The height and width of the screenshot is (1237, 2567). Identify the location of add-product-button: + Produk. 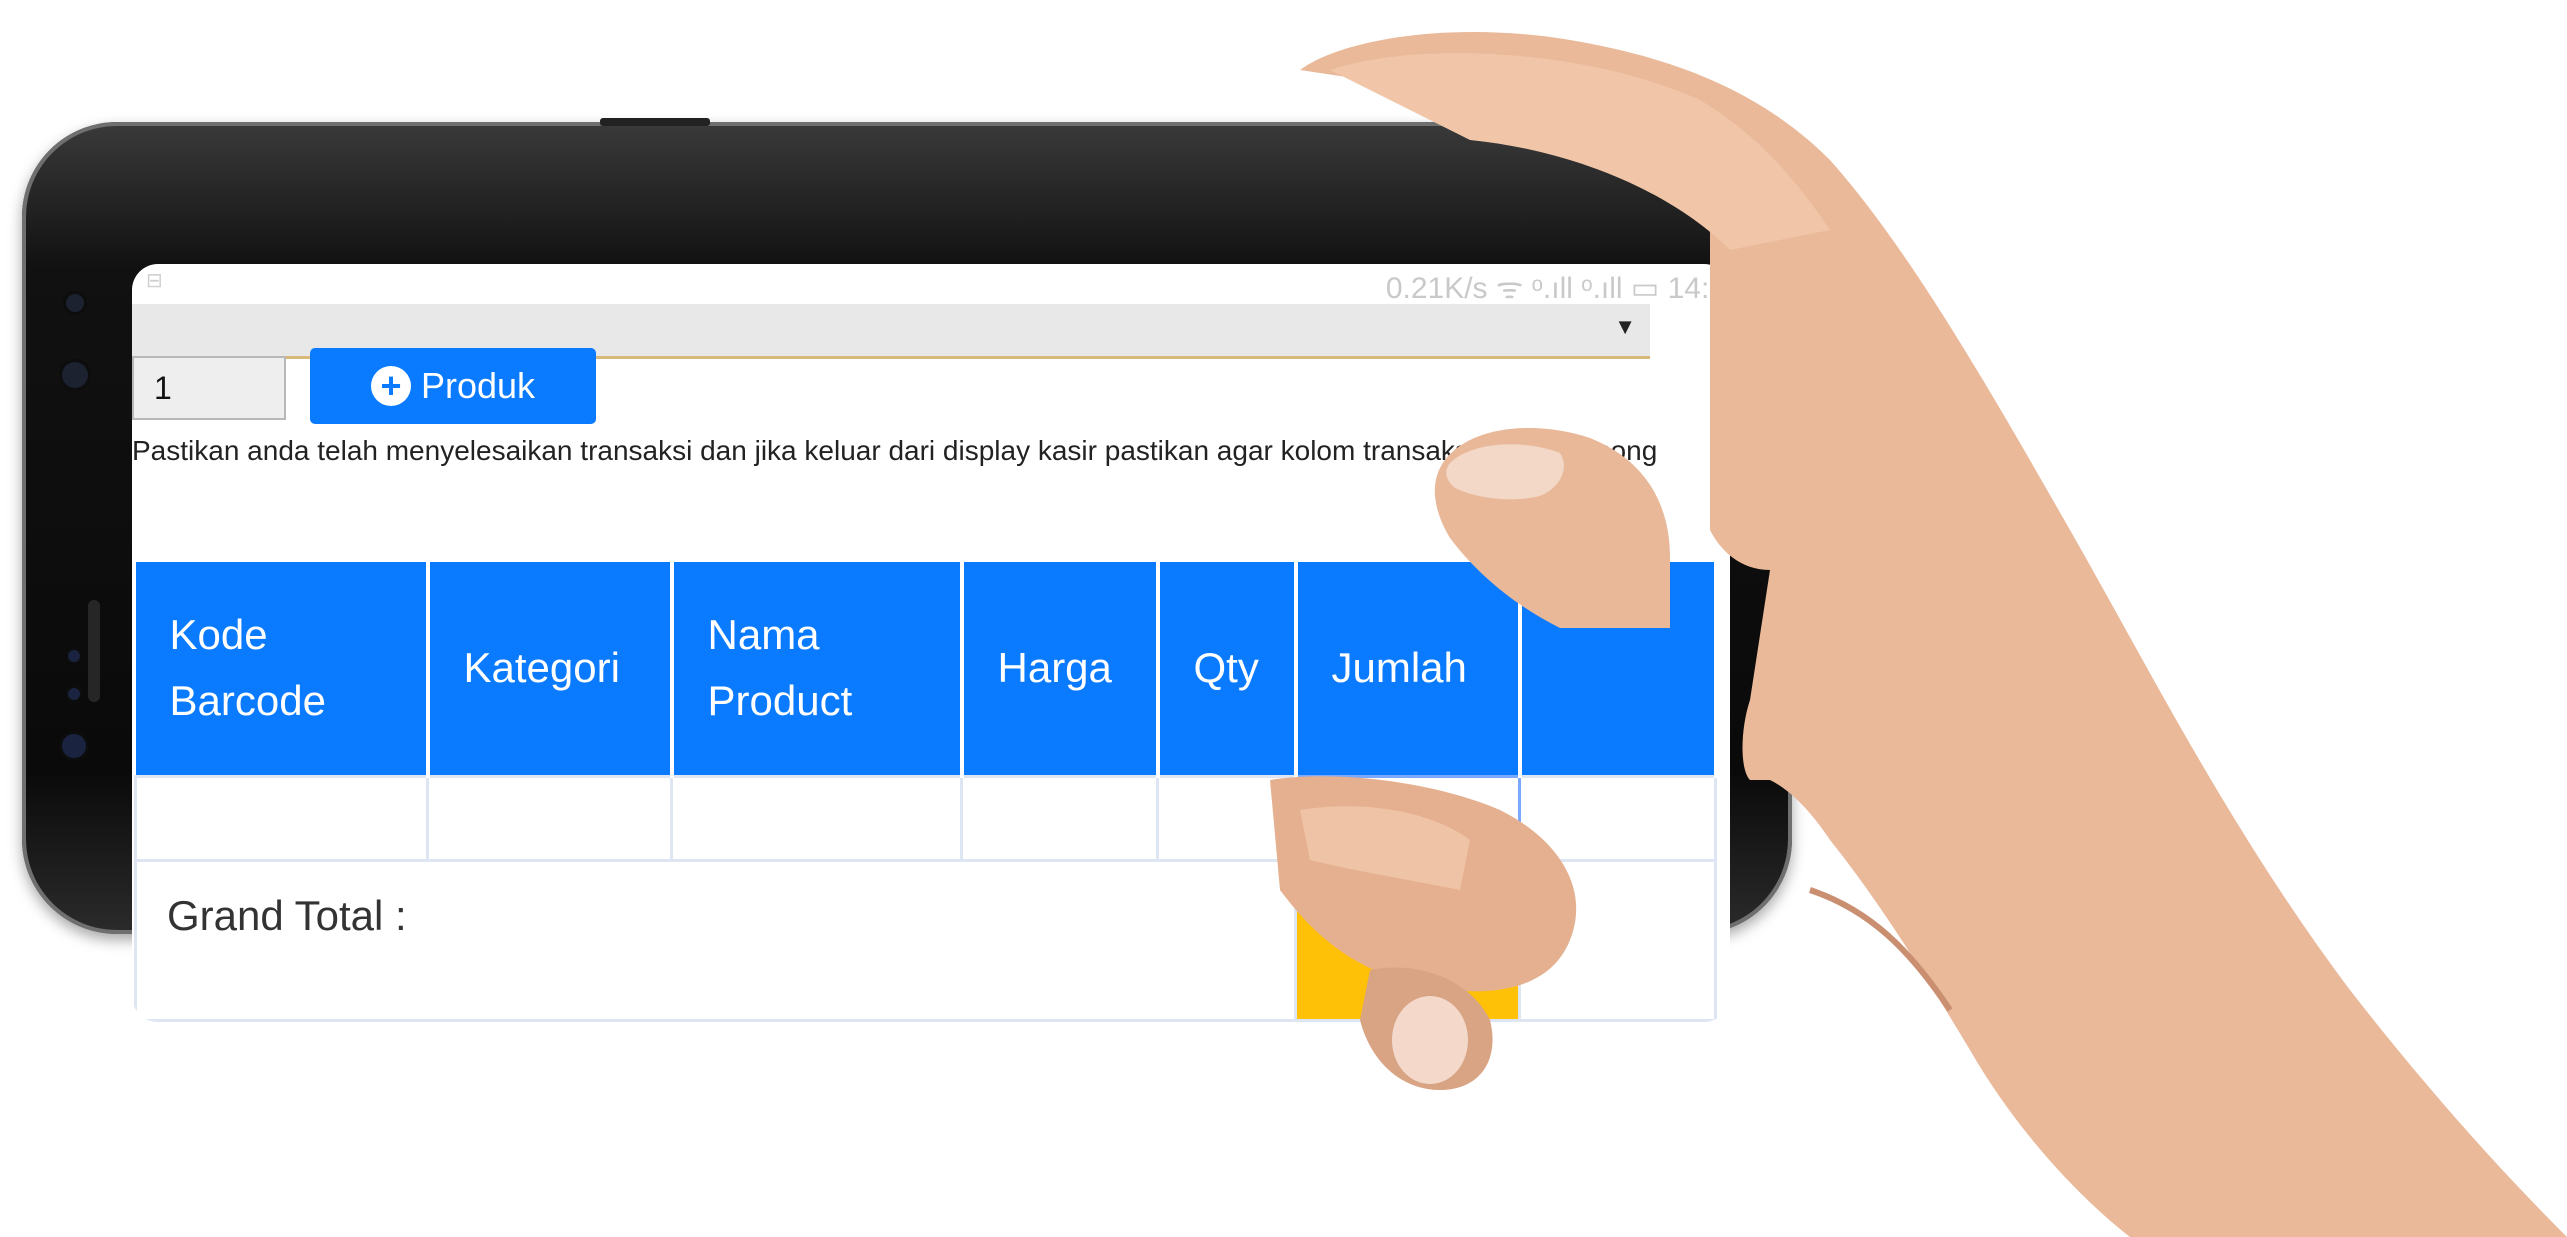
(453, 386).